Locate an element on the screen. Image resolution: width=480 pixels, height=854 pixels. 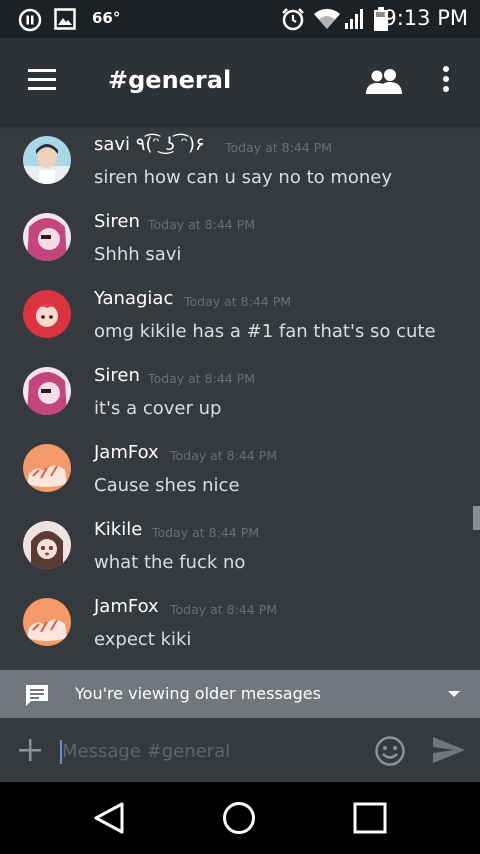
image-icon is located at coordinates (65, 21).